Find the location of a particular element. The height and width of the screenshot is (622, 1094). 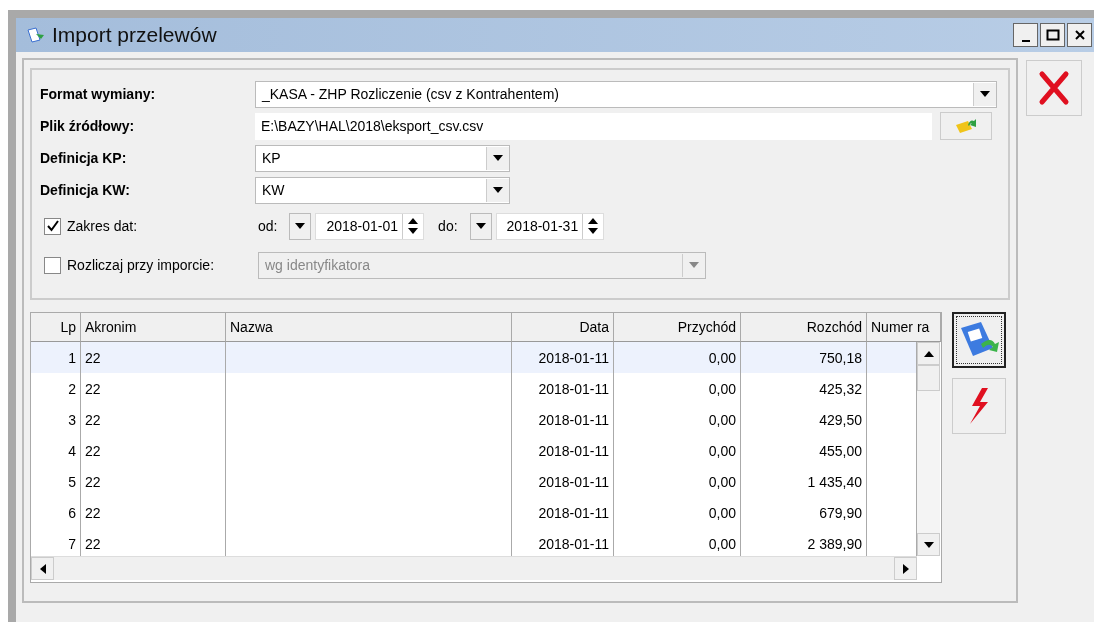

cancel-button is located at coordinates (1054, 88).